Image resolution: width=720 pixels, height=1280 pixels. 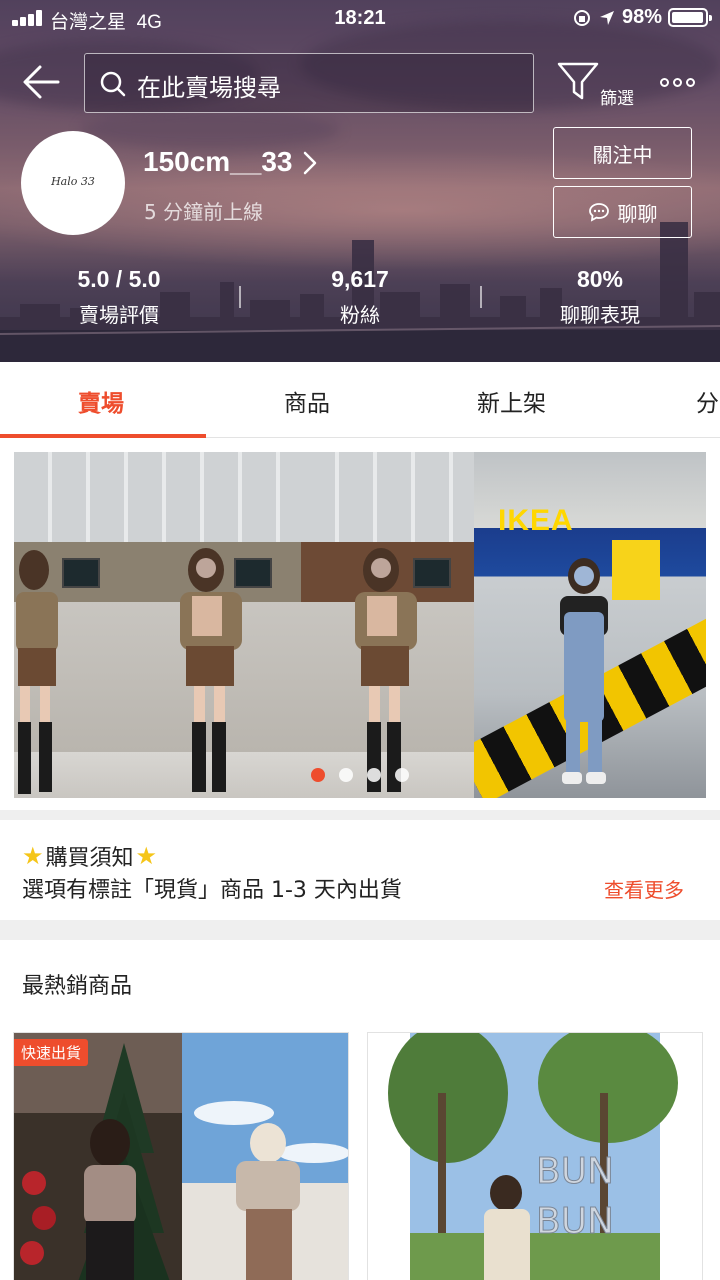 I want to click on chevron-right-icon, so click(x=310, y=163).